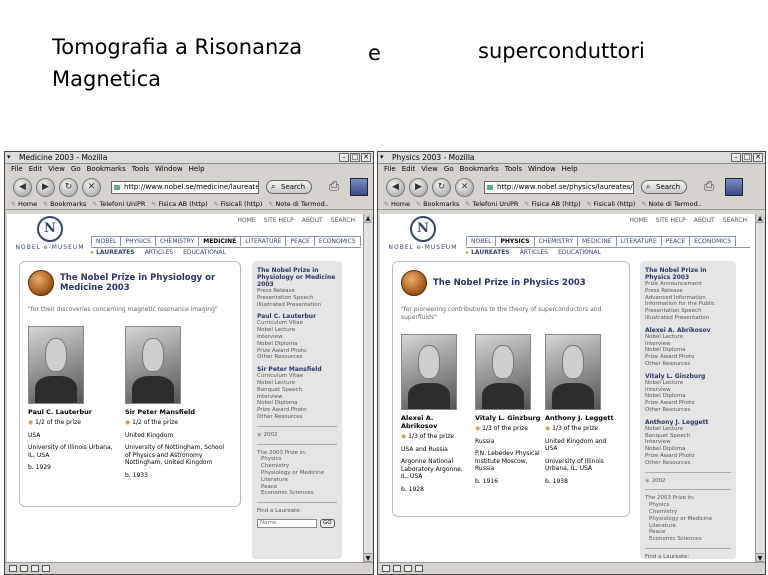 The image size is (768, 575). I want to click on nobel-logo: N NOBEL e-MUSEUM, so click(50, 233).